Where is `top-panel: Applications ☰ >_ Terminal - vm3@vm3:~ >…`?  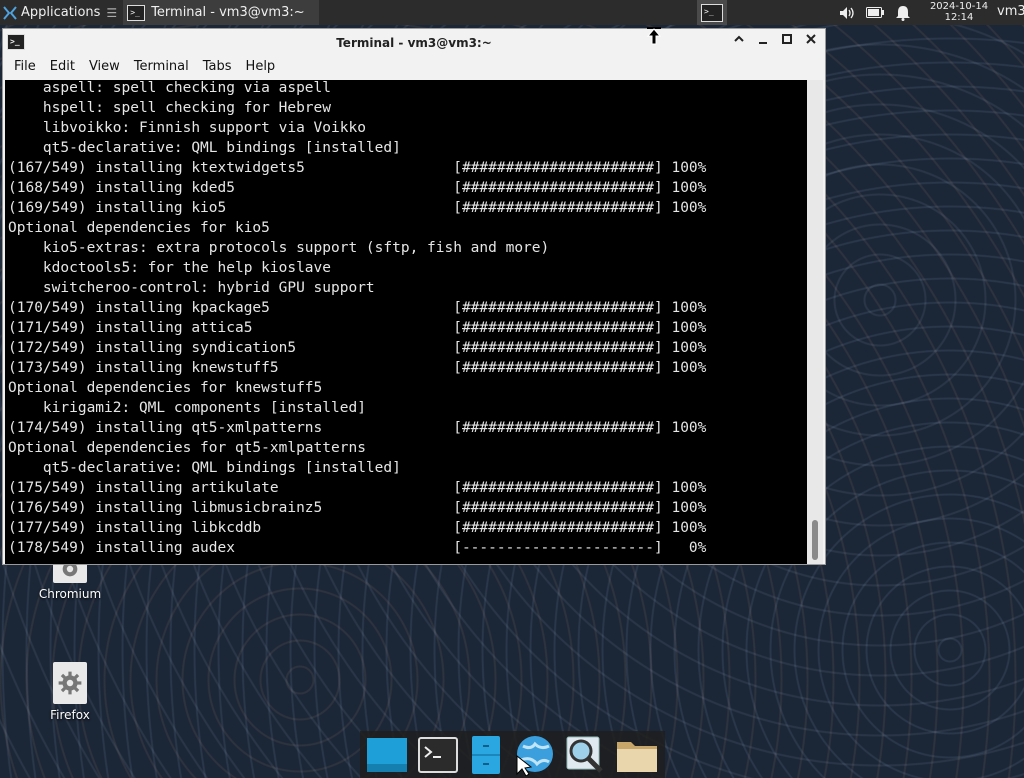 top-panel: Applications ☰ >_ Terminal - vm3@vm3:~ >… is located at coordinates (512, 12).